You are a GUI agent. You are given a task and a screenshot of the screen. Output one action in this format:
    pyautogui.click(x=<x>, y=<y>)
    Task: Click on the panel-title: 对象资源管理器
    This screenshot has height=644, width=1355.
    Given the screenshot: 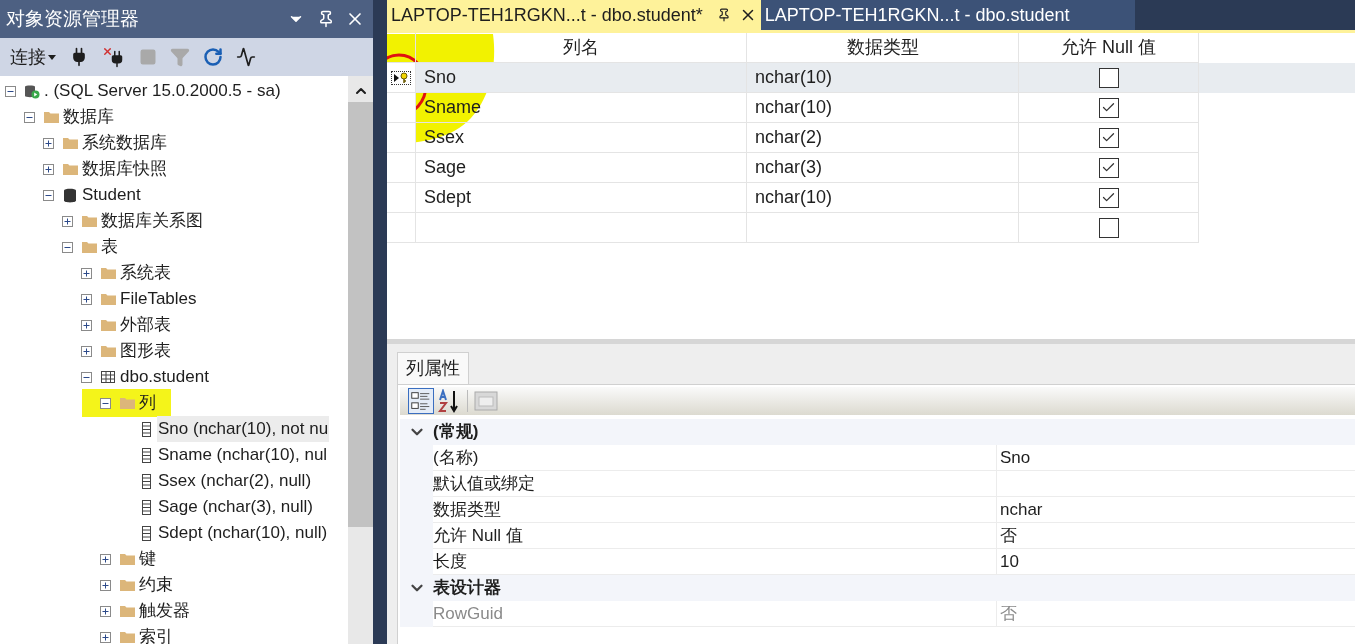 What is the action you would take?
    pyautogui.click(x=72, y=18)
    